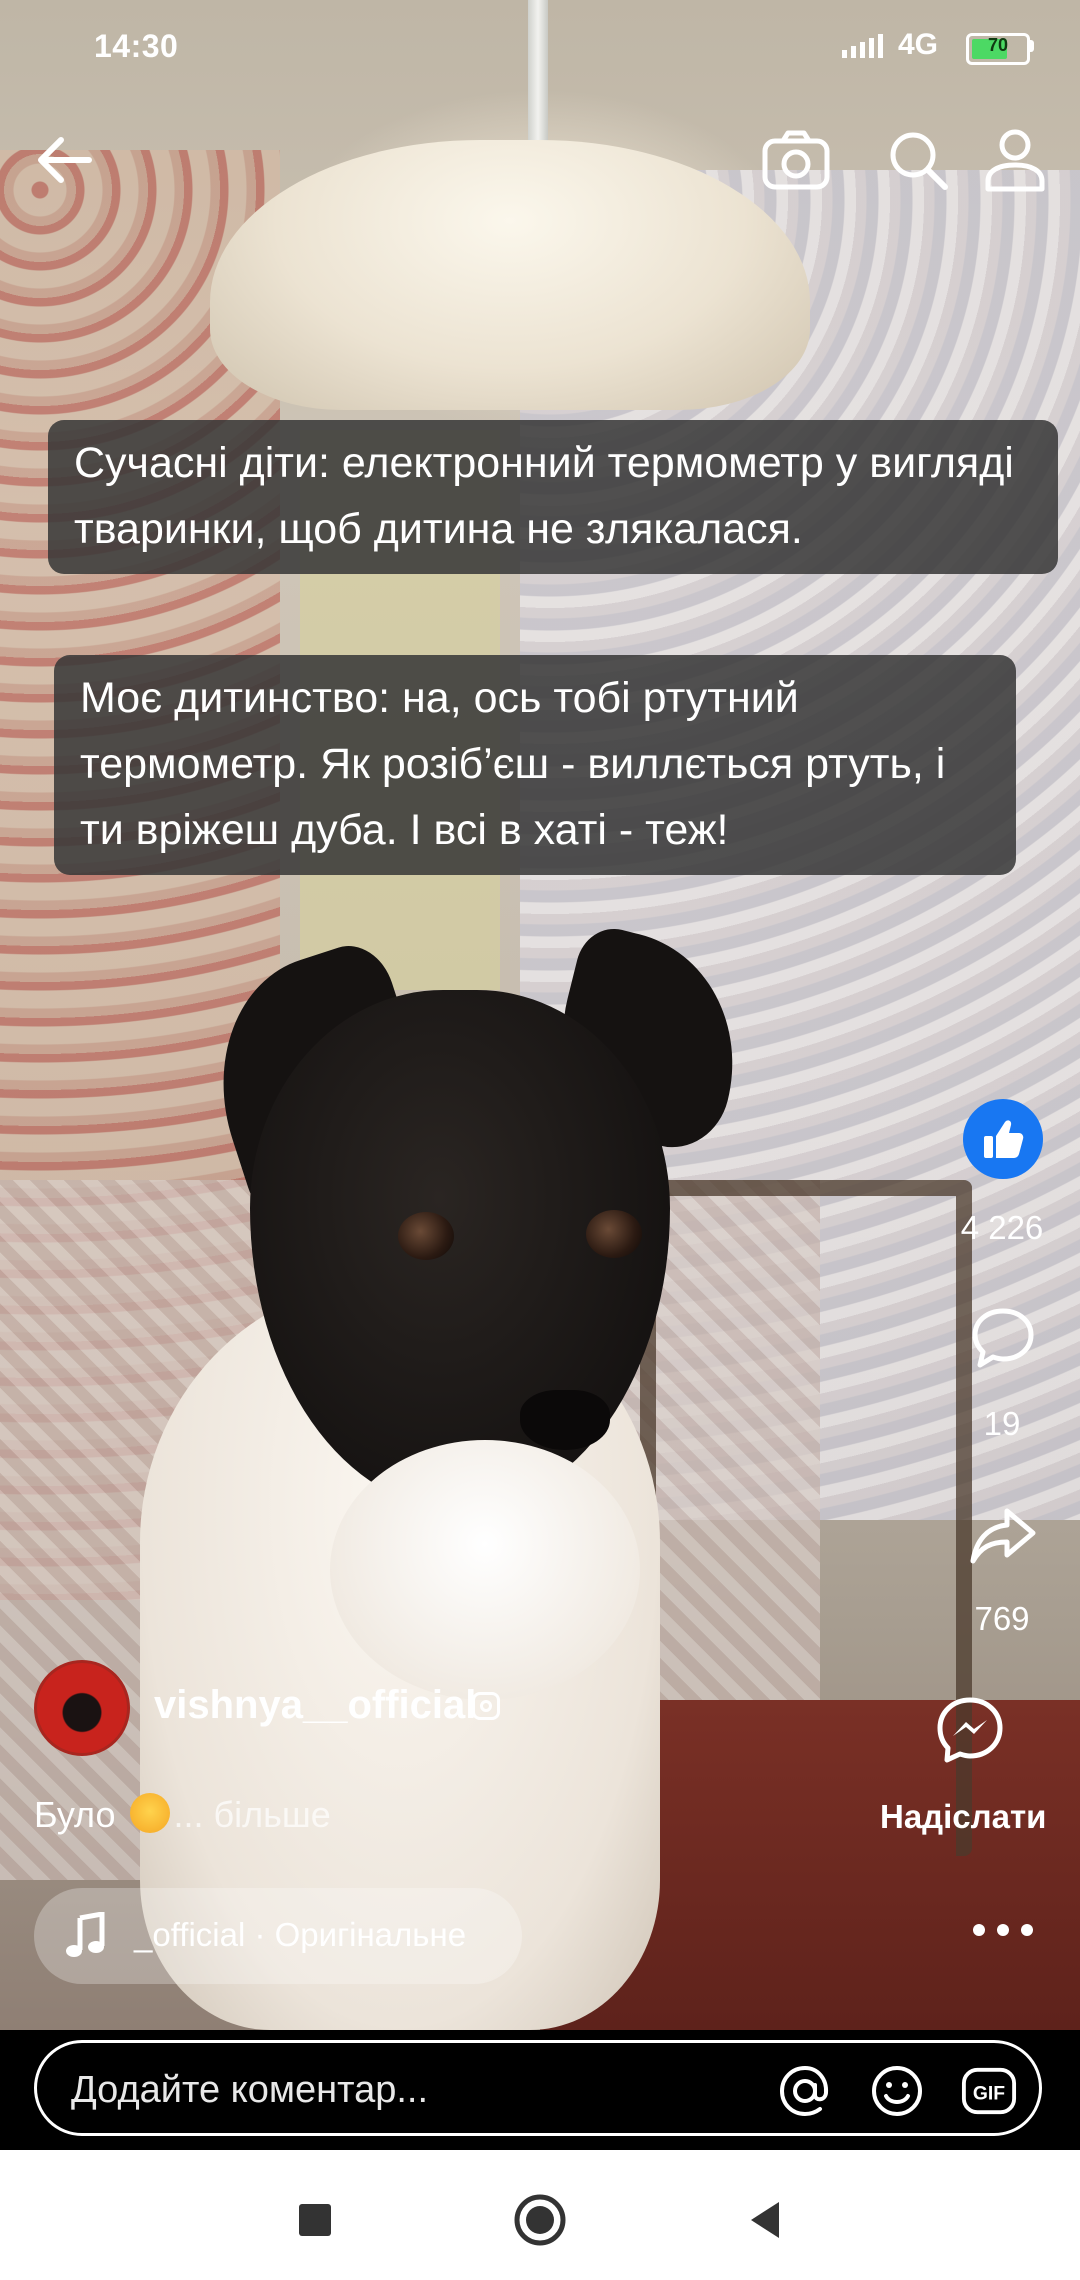 The height and width of the screenshot is (2280, 1080). Describe the element at coordinates (486, 1706) in the screenshot. I see `instagram-icon` at that location.